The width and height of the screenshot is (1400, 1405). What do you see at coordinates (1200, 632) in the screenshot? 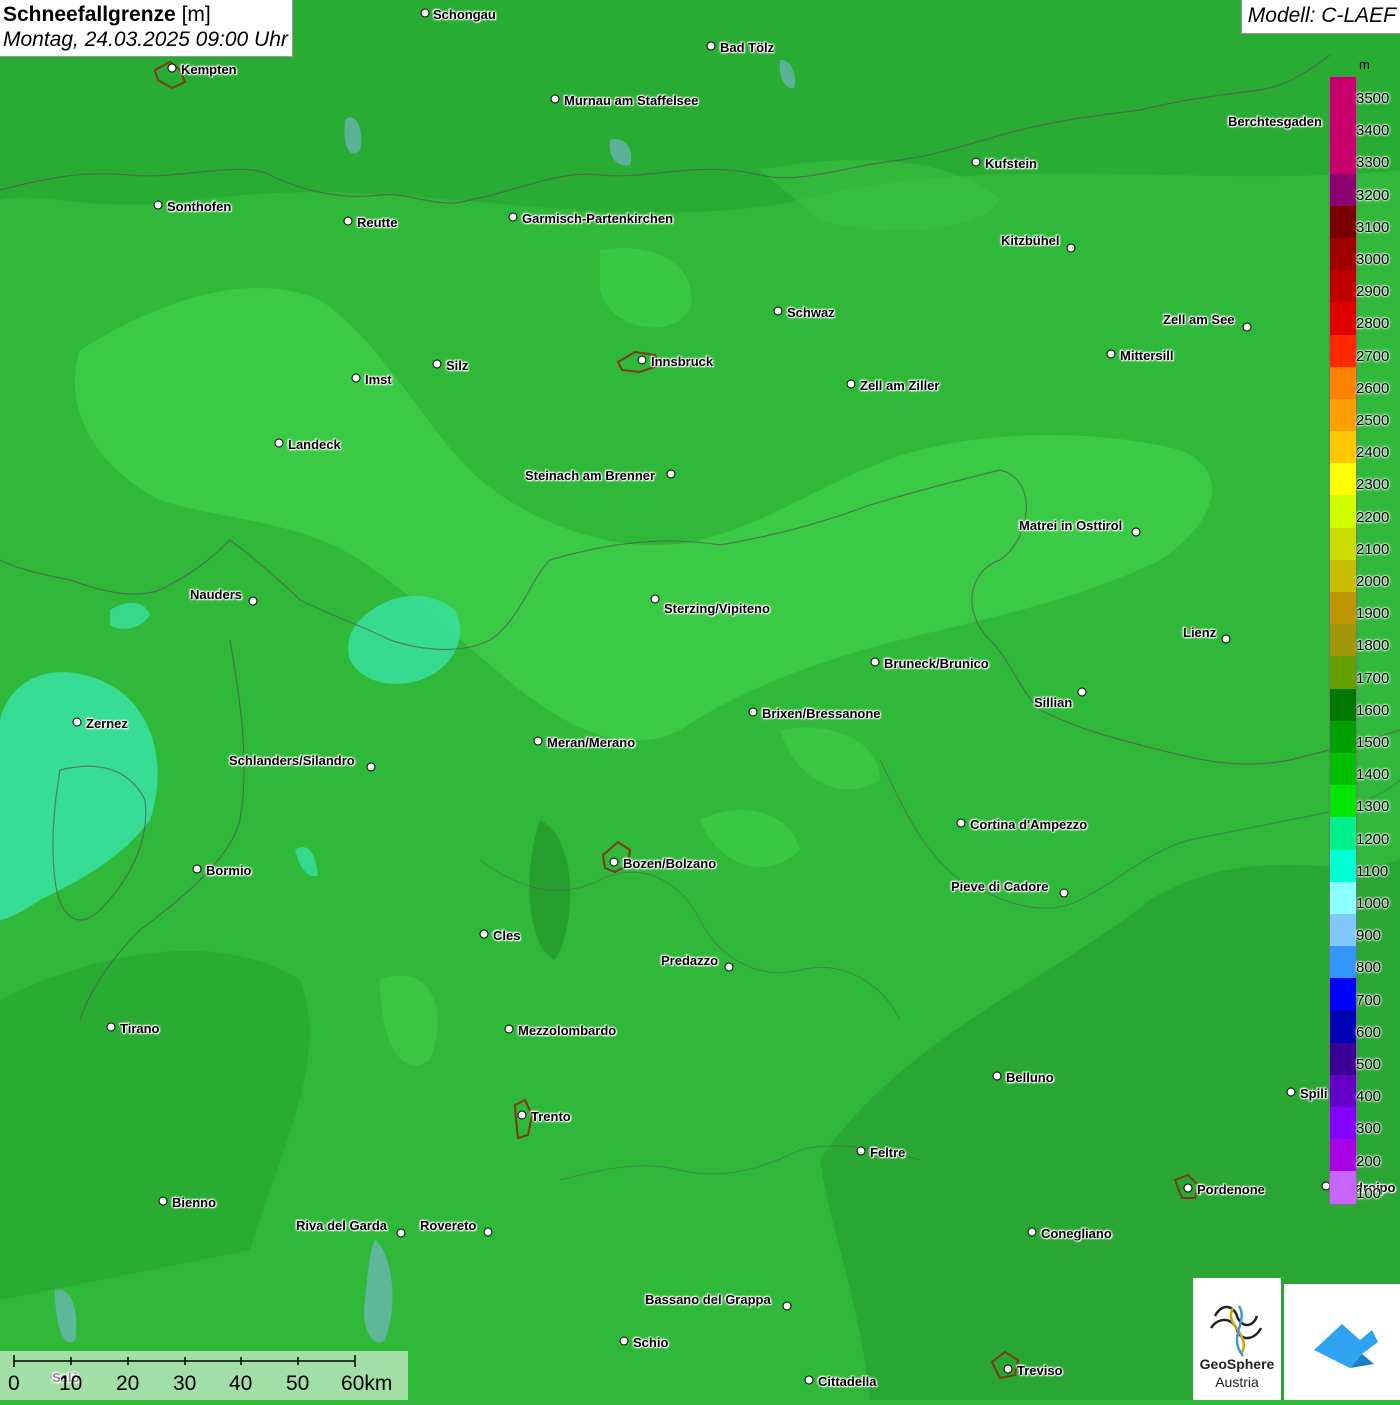
I see `city-label: Lienz` at bounding box center [1200, 632].